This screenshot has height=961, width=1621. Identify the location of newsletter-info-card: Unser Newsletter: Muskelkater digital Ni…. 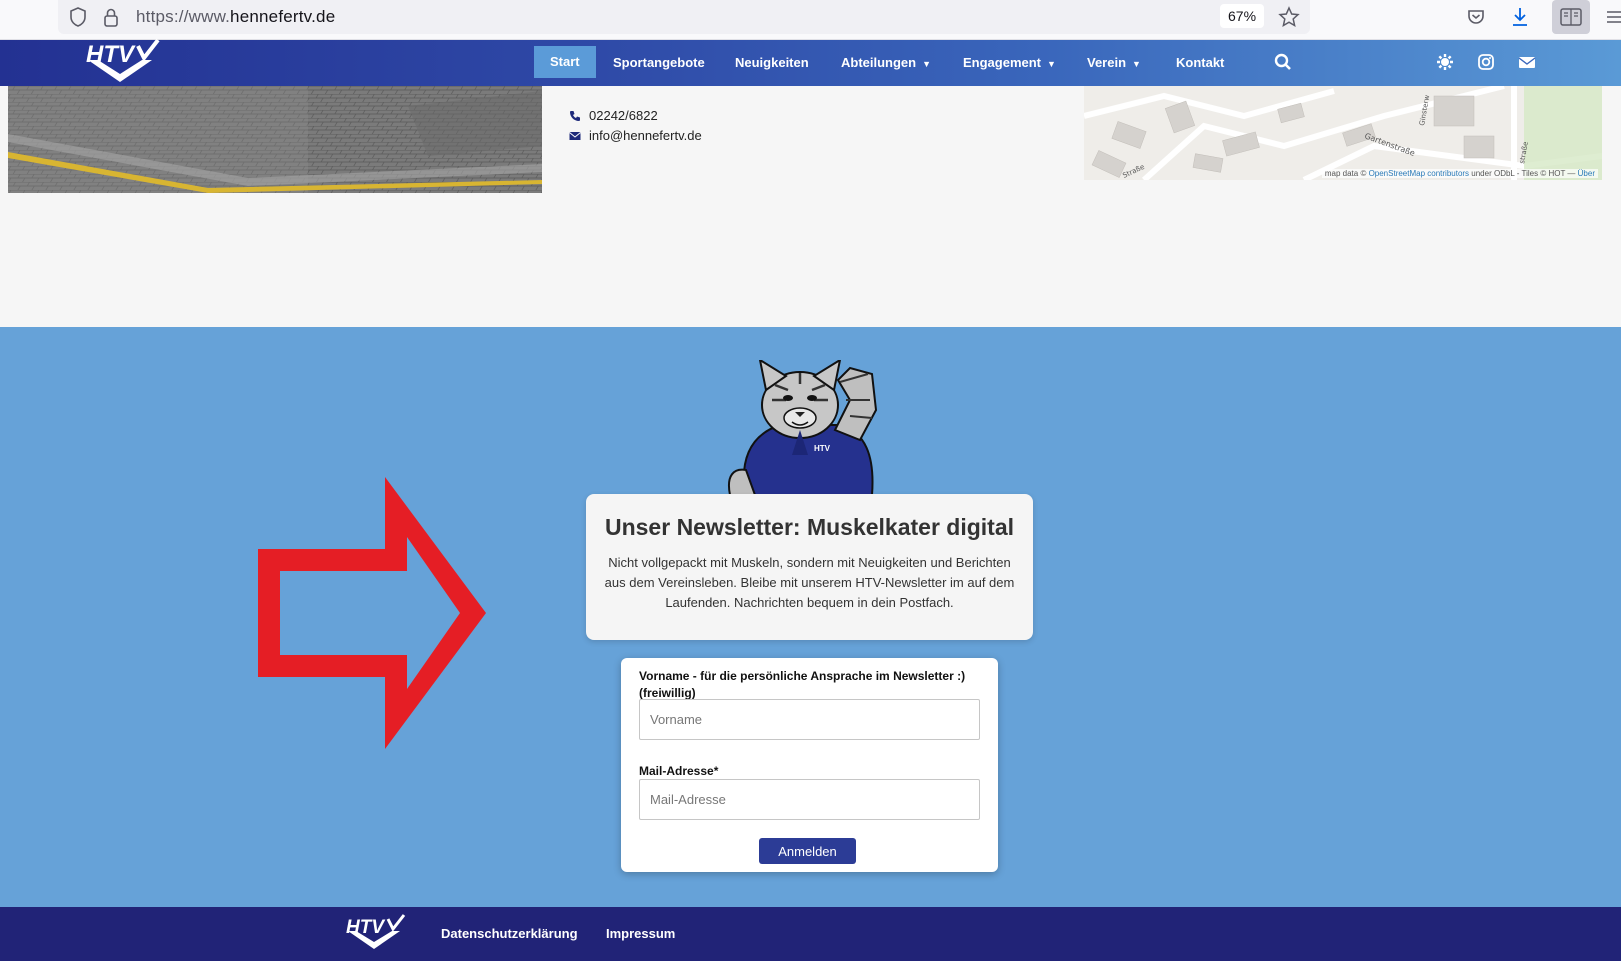
(809, 567).